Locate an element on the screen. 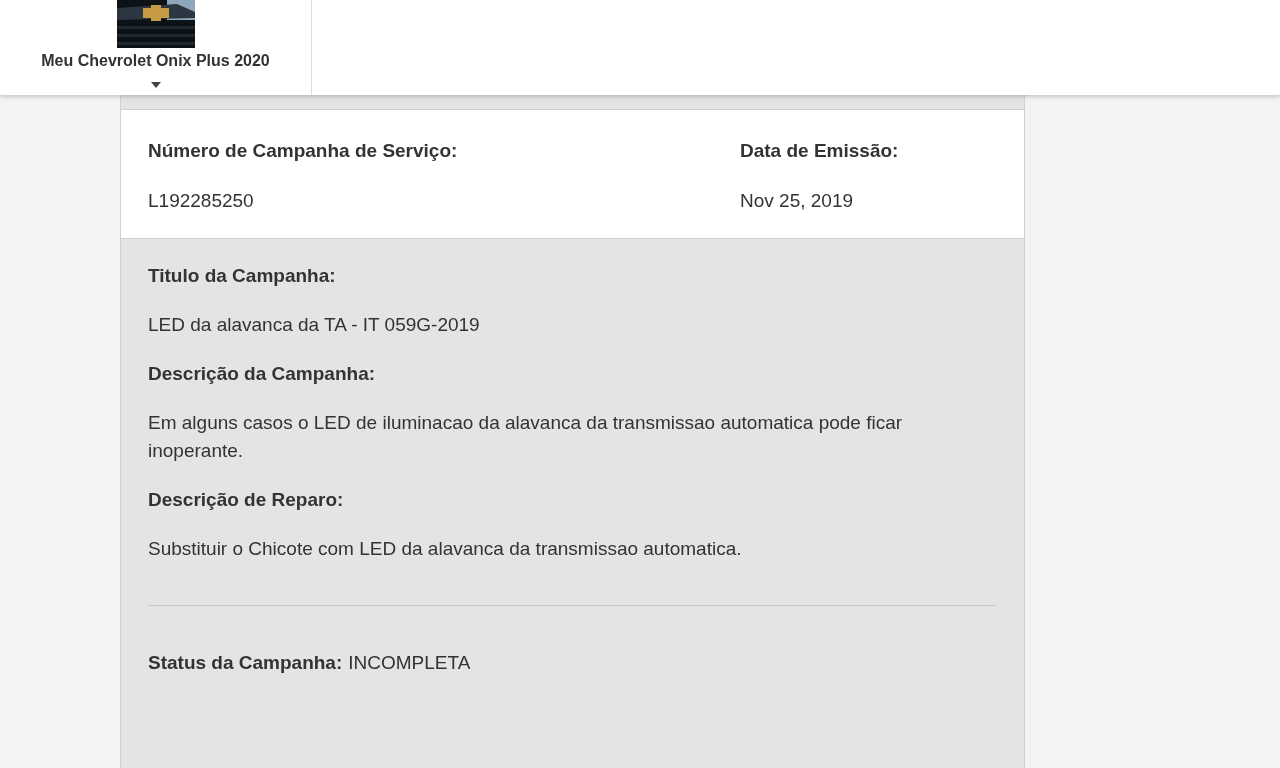 This screenshot has width=1280, height=768. section-heading: Titulo da Campanha: is located at coordinates (242, 276).